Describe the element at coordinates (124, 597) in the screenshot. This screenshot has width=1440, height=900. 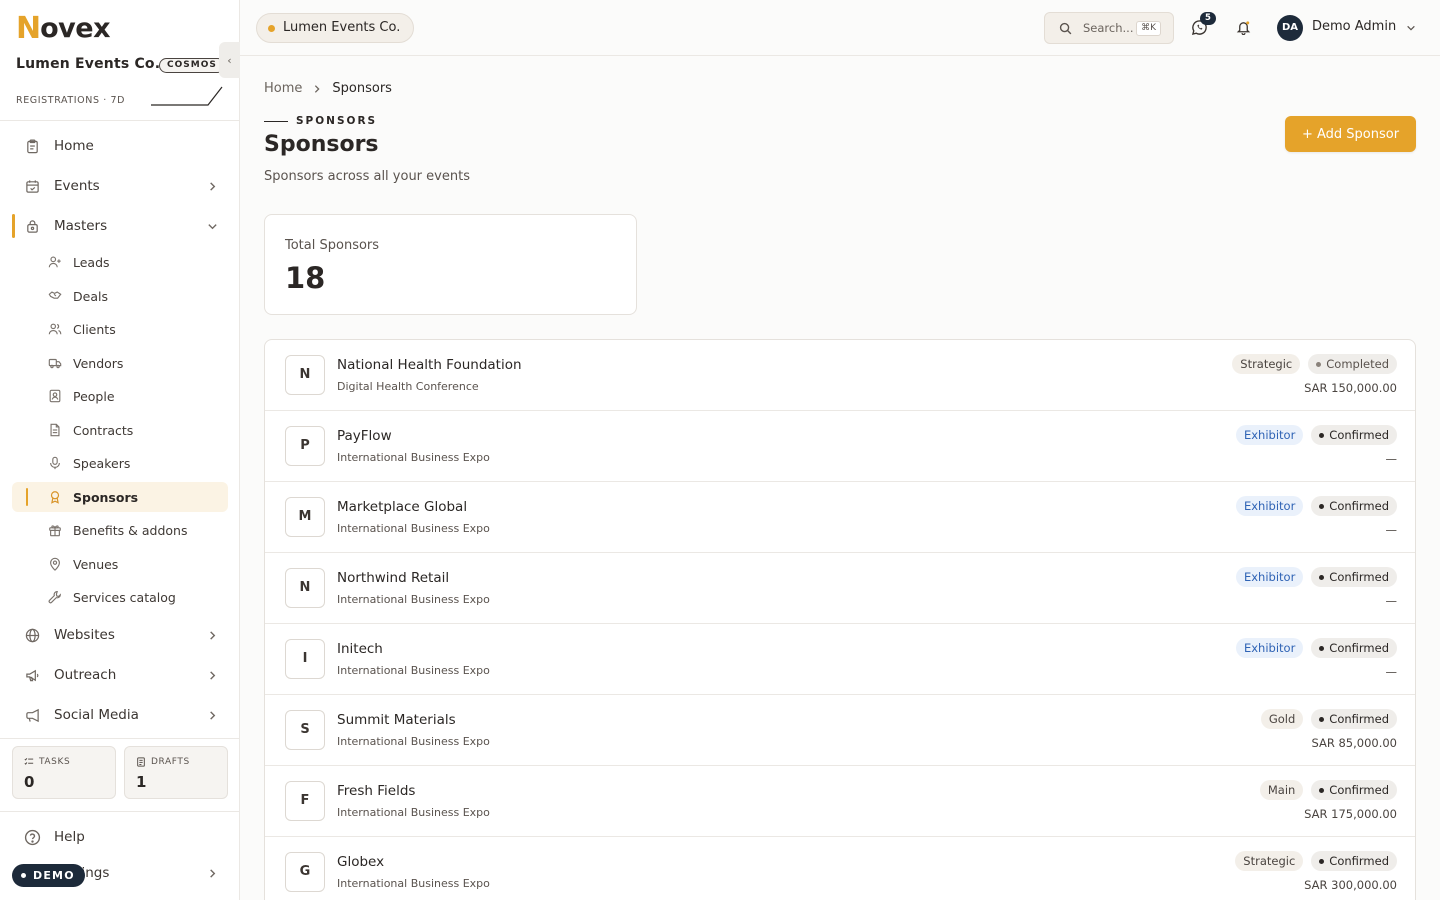
I see `sidebar-subitem-label: Services catalog` at that location.